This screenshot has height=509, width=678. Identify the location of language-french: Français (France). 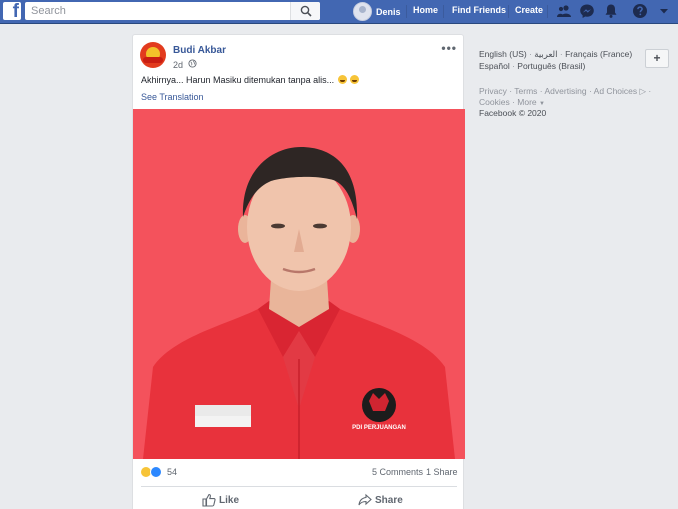
(598, 54).